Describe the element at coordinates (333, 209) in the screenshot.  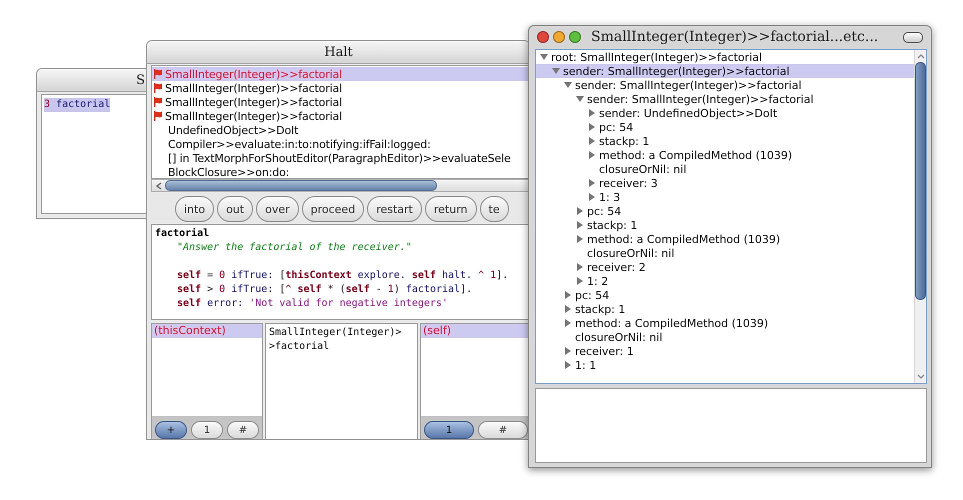
I see `toolbar-button: proceed` at that location.